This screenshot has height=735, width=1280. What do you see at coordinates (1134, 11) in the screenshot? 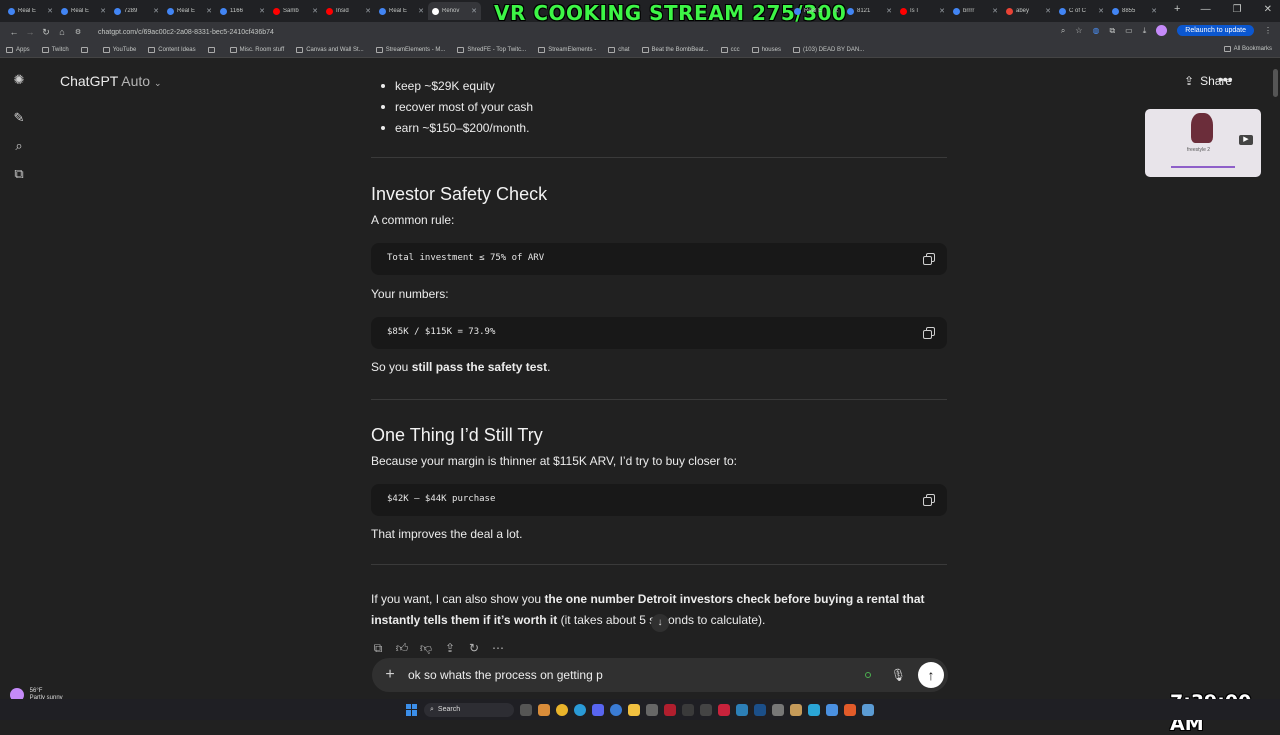
I see `browser-tab: 8855 ✕` at bounding box center [1134, 11].